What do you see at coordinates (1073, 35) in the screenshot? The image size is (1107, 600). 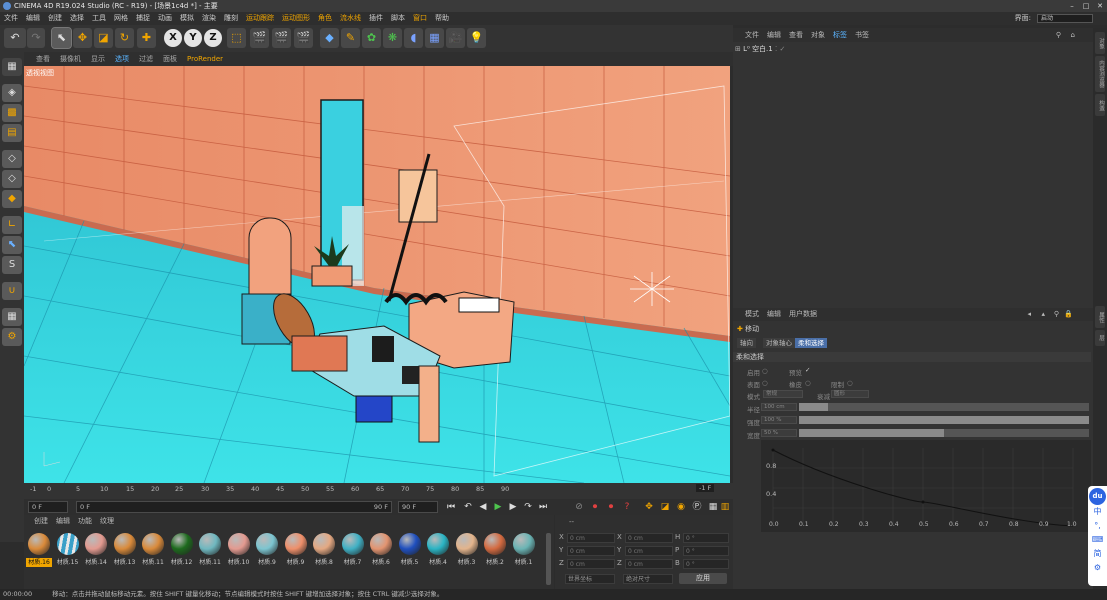 I see `home-icon: ⌂` at bounding box center [1073, 35].